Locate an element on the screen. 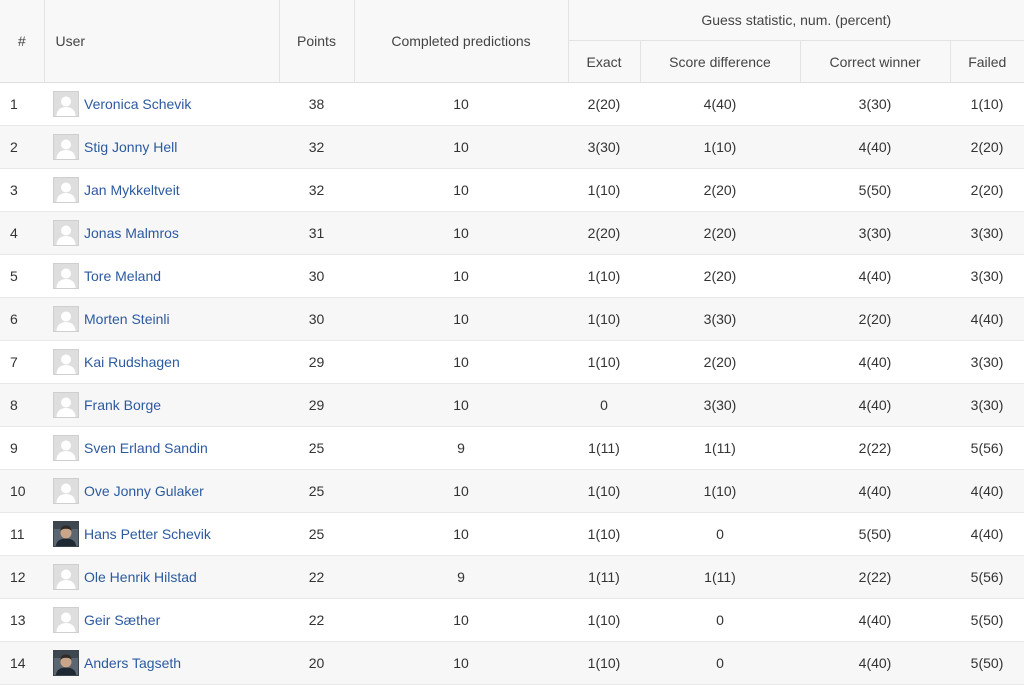 This screenshot has width=1024, height=695. rank-cell: 4 is located at coordinates (22, 233).